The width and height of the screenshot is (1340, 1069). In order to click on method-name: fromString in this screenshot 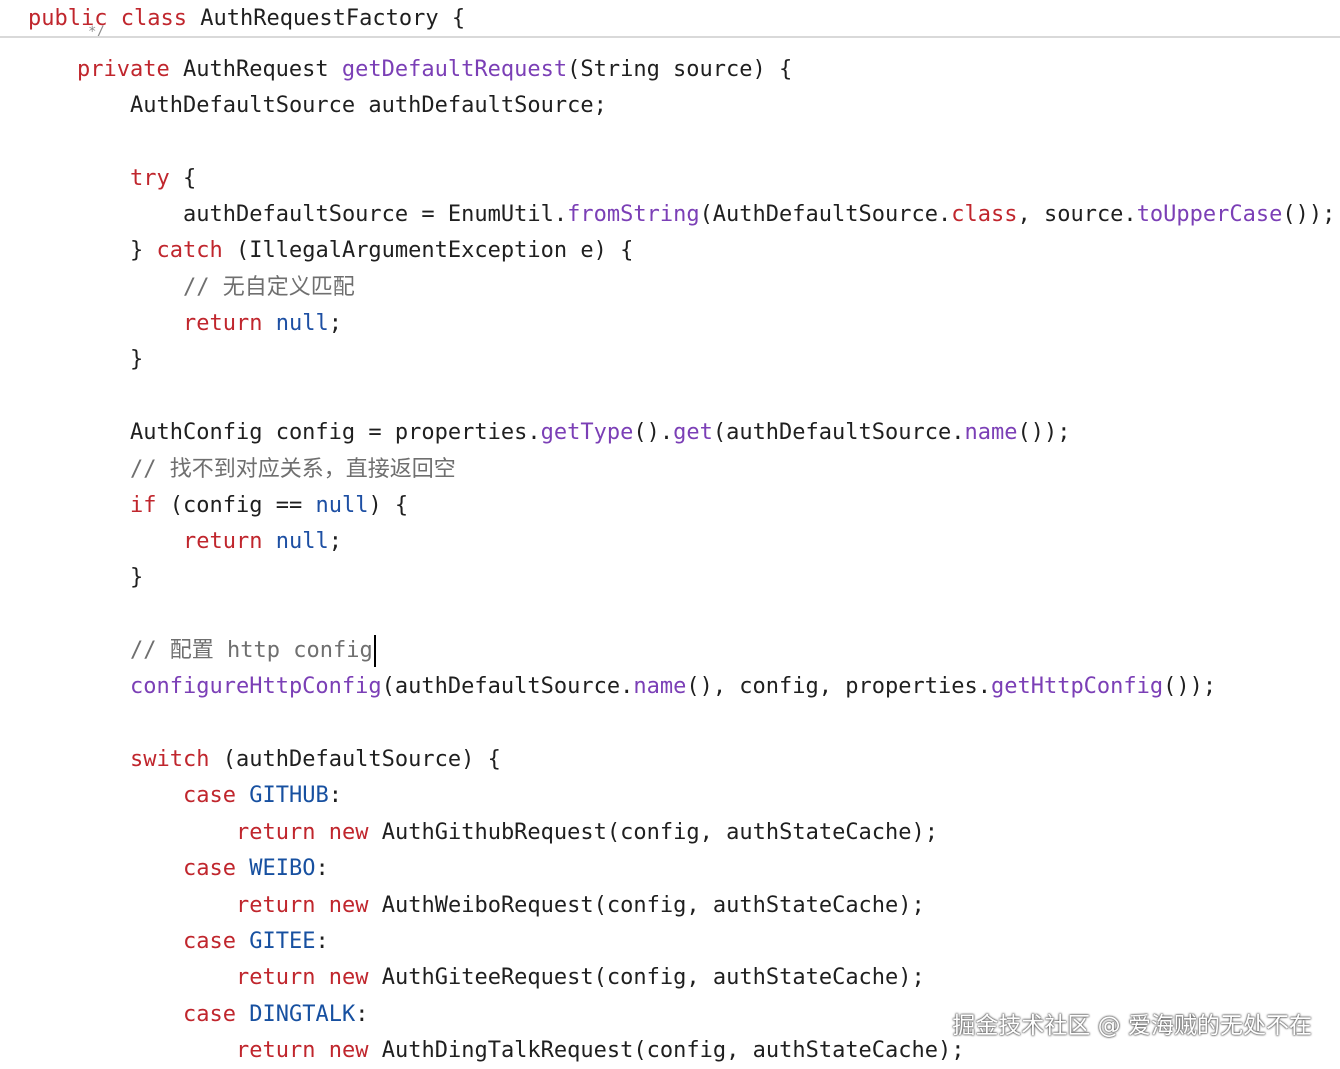, I will do `click(633, 214)`.